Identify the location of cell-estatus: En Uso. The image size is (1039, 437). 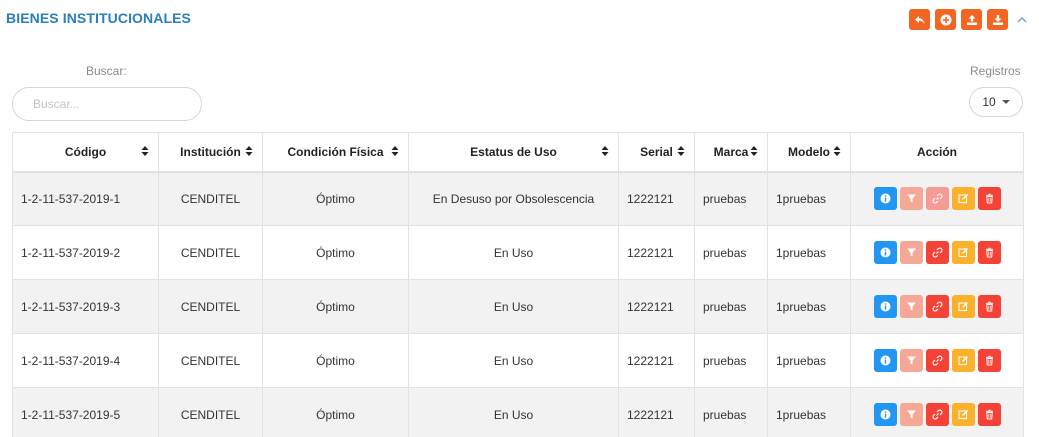
(513, 412).